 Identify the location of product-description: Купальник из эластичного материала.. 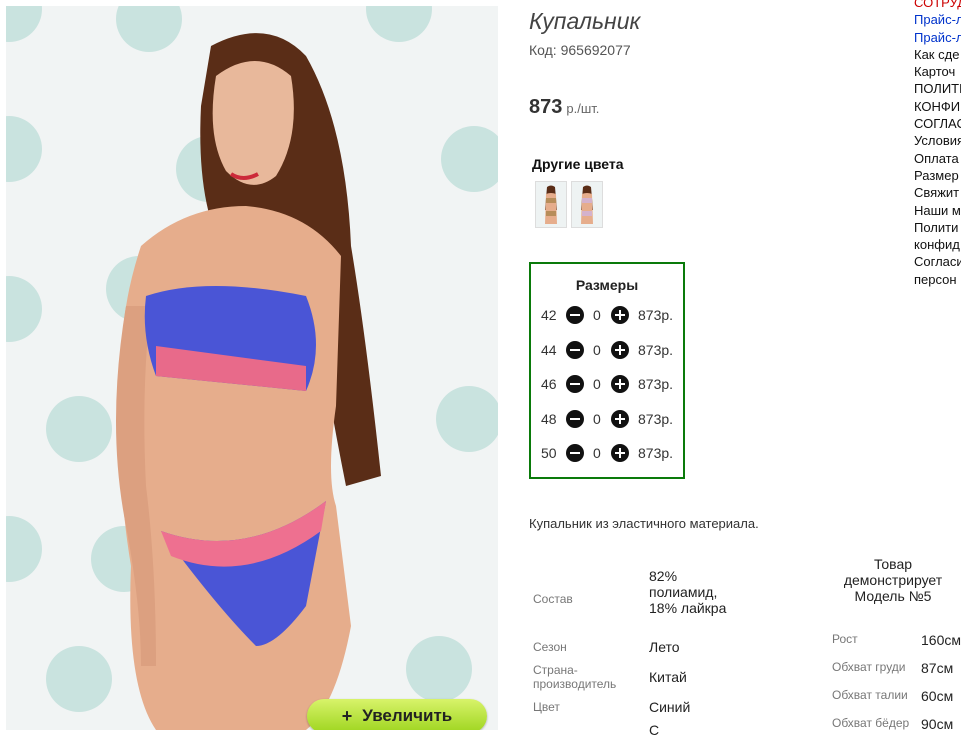
(644, 523).